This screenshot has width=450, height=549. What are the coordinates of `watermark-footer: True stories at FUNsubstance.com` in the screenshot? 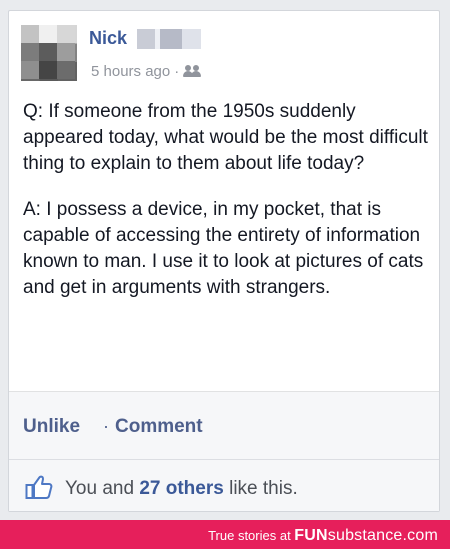 It's located at (225, 534).